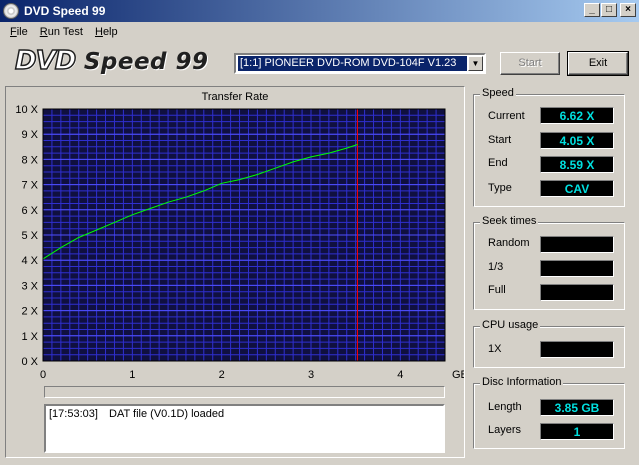 This screenshot has height=465, width=639. Describe the element at coordinates (577, 431) in the screenshot. I see `layers-value: 1` at that location.